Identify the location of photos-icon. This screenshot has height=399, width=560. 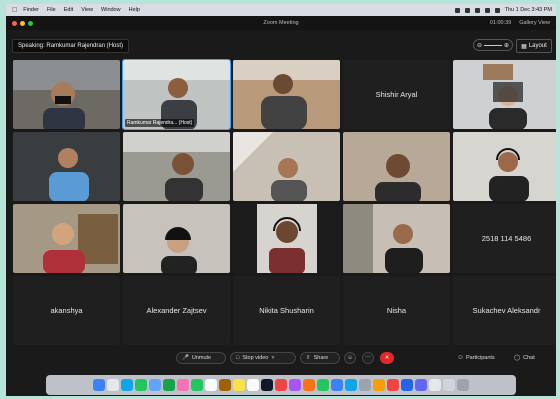
(183, 385).